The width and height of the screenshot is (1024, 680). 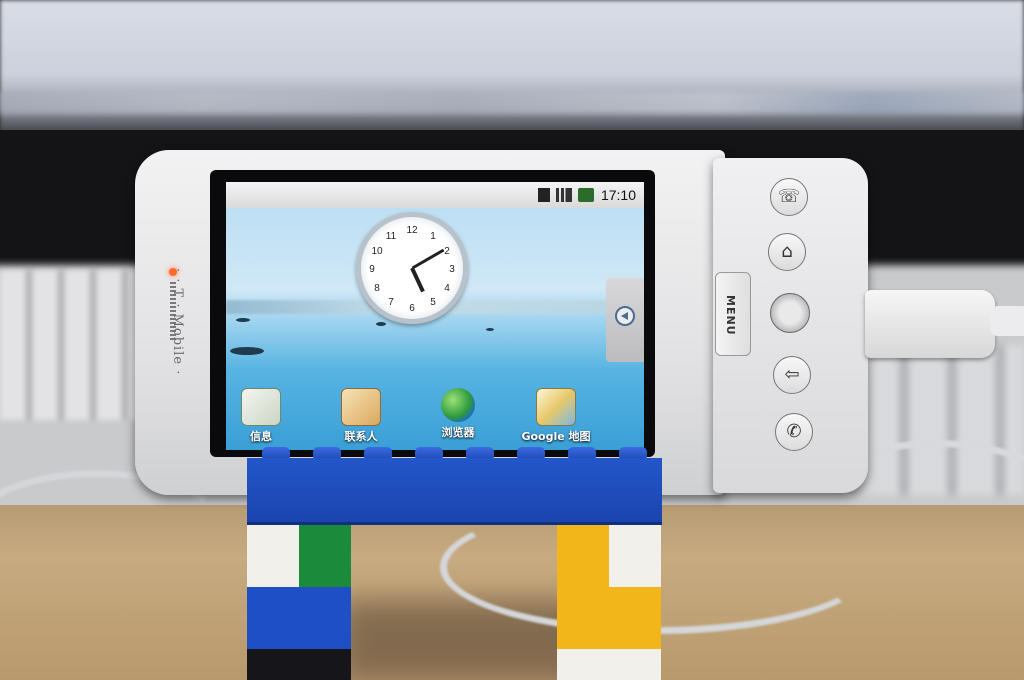 I want to click on clock-hour-hand, so click(x=417, y=280).